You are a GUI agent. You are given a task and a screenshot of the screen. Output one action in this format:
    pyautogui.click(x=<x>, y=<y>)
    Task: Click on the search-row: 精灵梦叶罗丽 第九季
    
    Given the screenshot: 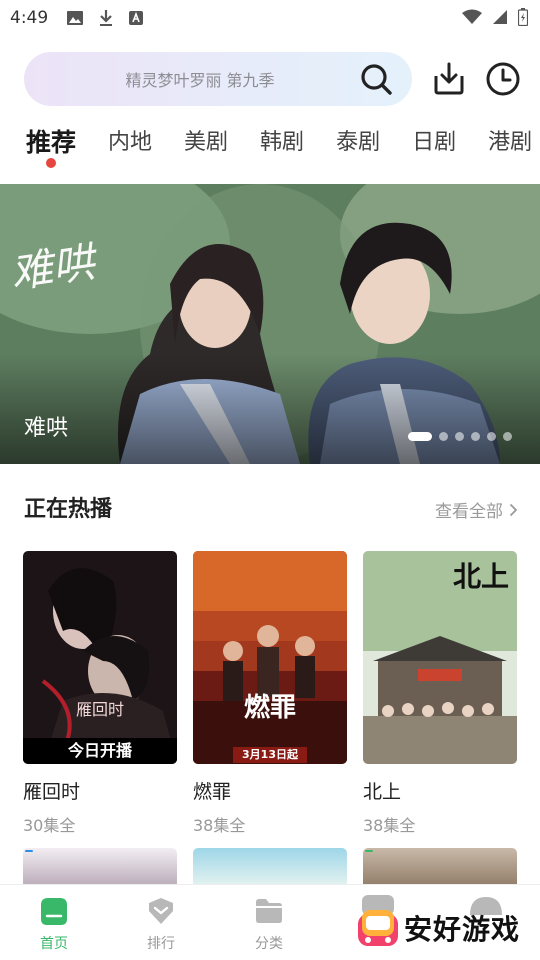 What is the action you would take?
    pyautogui.click(x=274, y=79)
    